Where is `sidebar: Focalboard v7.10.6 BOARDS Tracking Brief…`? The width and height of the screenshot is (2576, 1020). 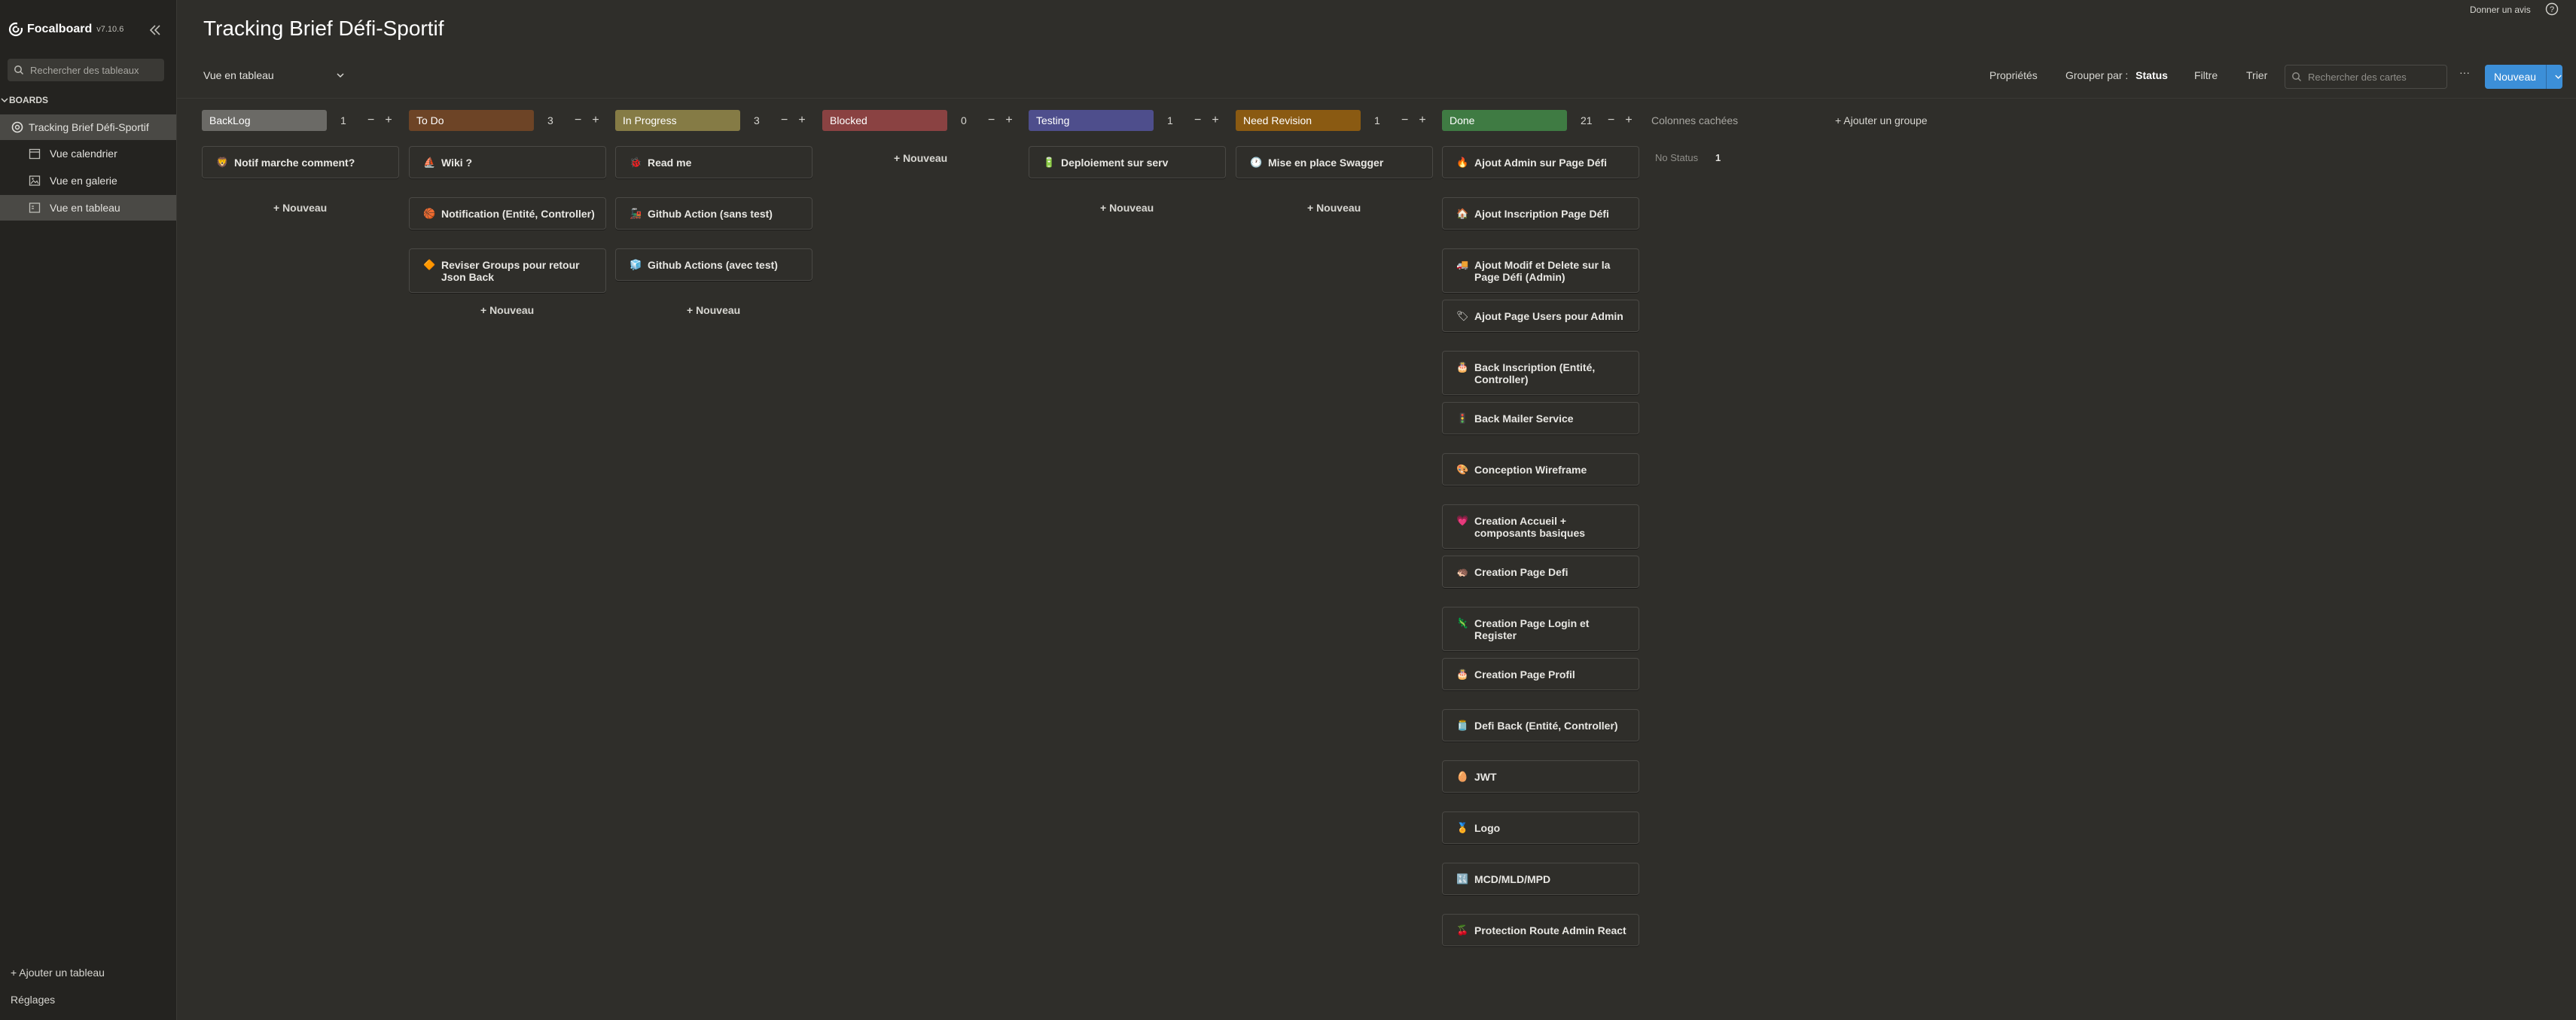
sidebar: Focalboard v7.10.6 BOARDS Tracking Brief… is located at coordinates (88, 510).